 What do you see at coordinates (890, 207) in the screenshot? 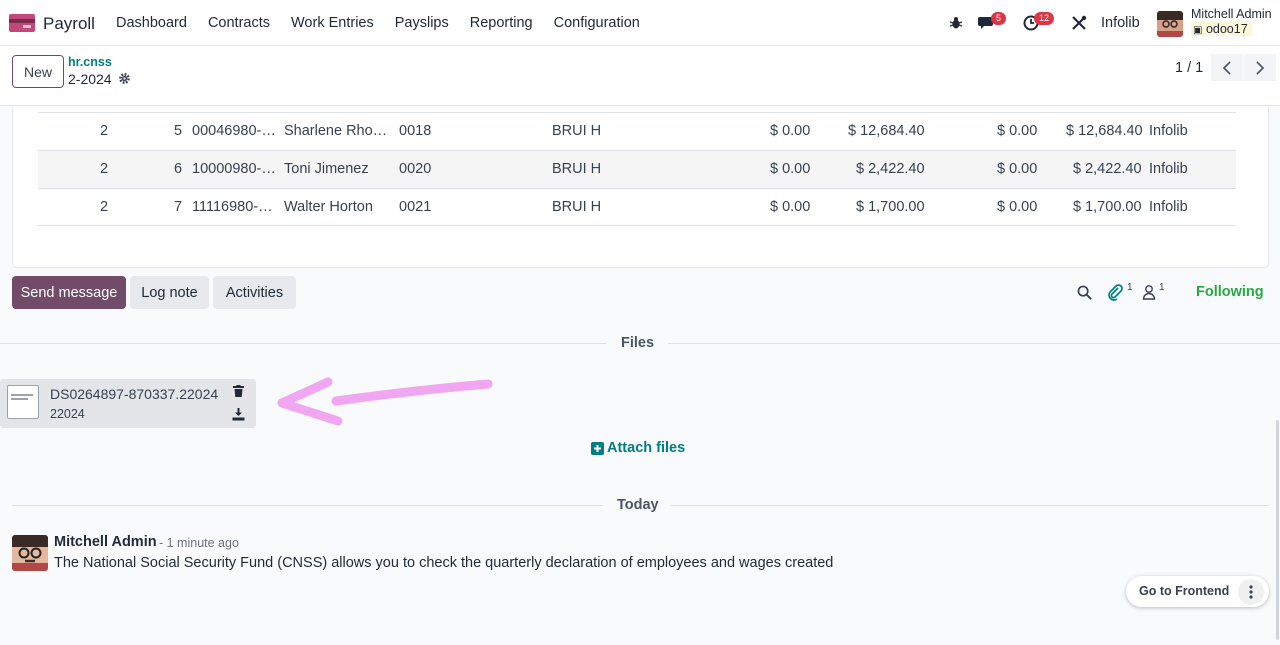
I see `cell-amount-2: $ 1,700.00` at bounding box center [890, 207].